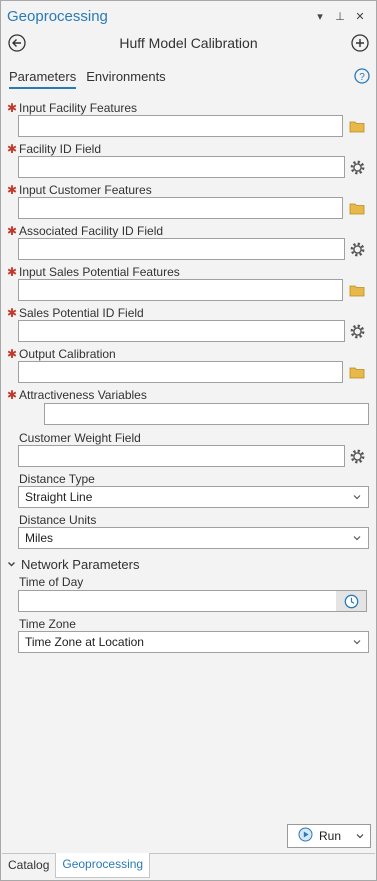 The image size is (377, 881). I want to click on pane-titlebar: Geoprocessing ▾ ⊥ ✕, so click(188, 16).